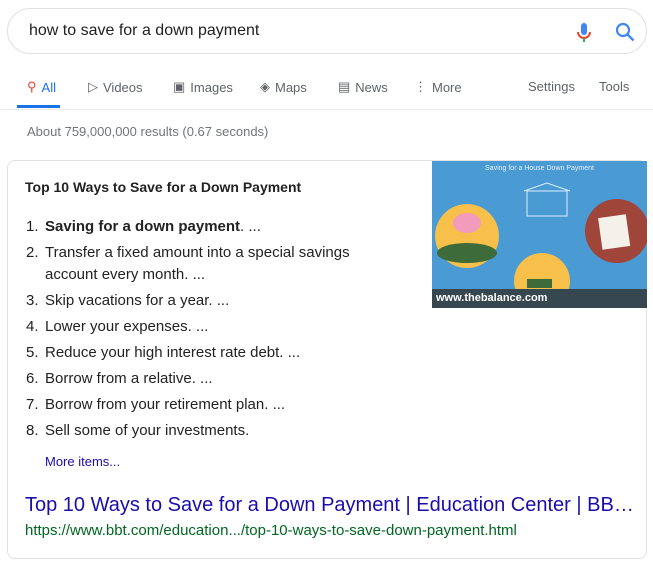 This screenshot has width=653, height=564. I want to click on item-number: 2., so click(32, 252).